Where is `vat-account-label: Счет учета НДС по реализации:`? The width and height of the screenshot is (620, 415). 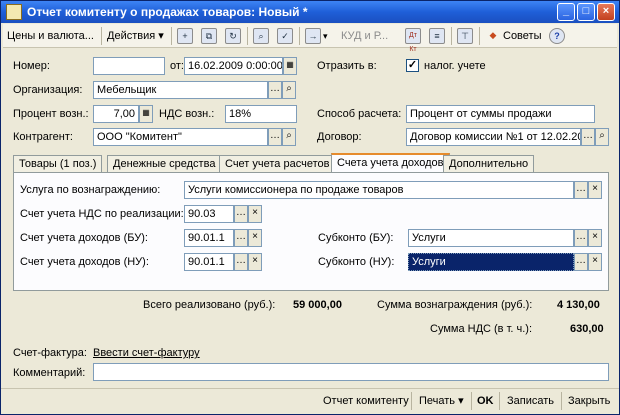
vat-account-label: Счет учета НДС по реализации: is located at coordinates (102, 214).